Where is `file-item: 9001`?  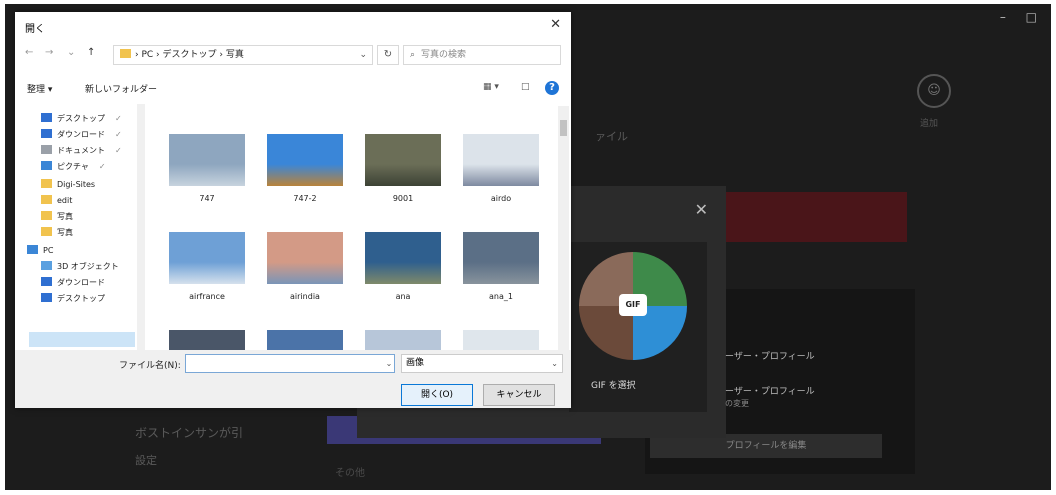 file-item: 9001 is located at coordinates (403, 168).